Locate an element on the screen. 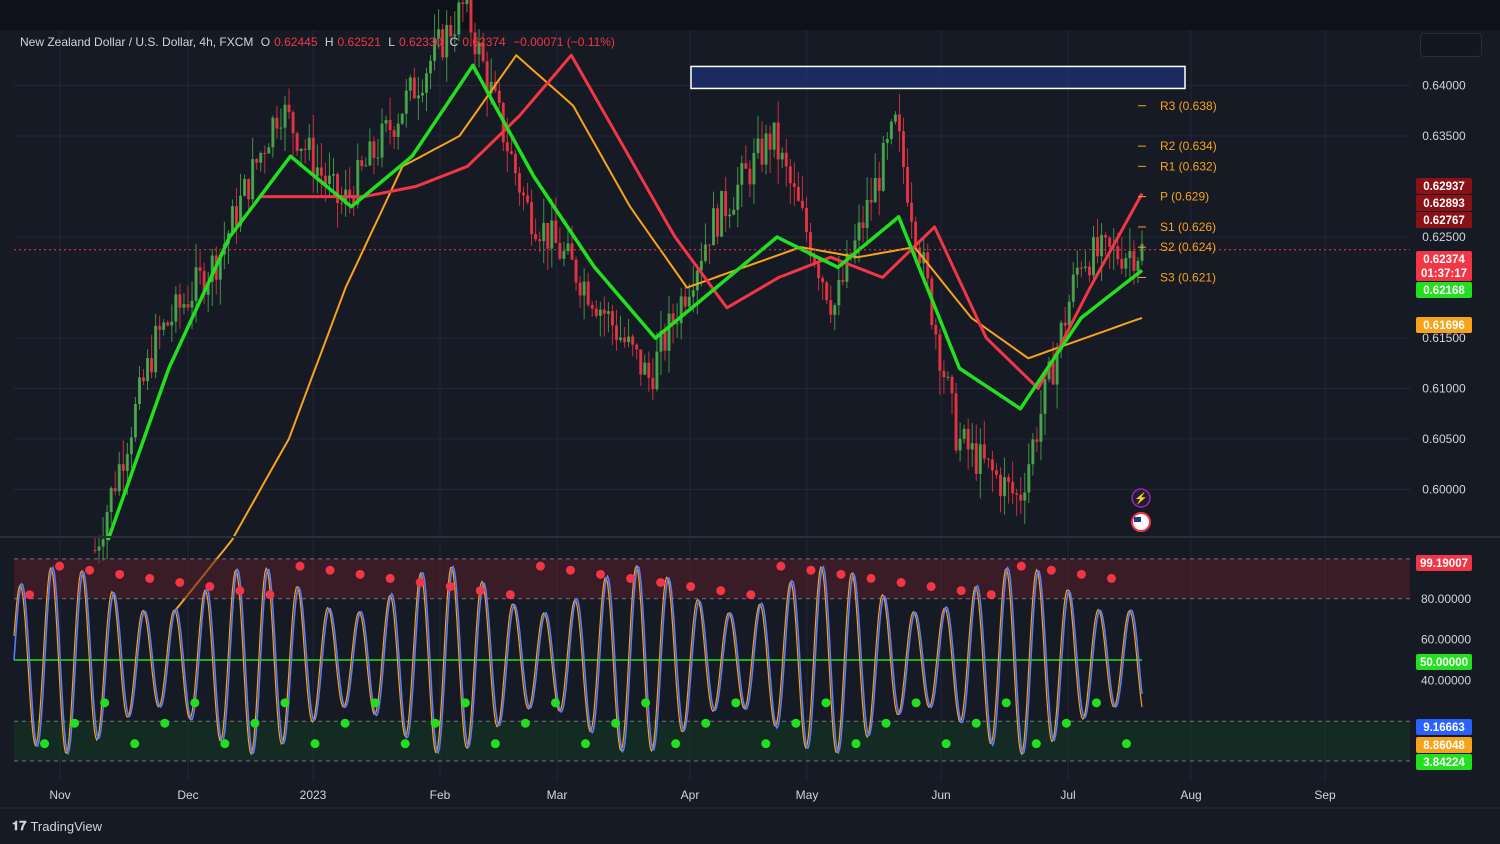 This screenshot has height=844, width=1500. y-tick-label: 0.61500 is located at coordinates (1444, 338).